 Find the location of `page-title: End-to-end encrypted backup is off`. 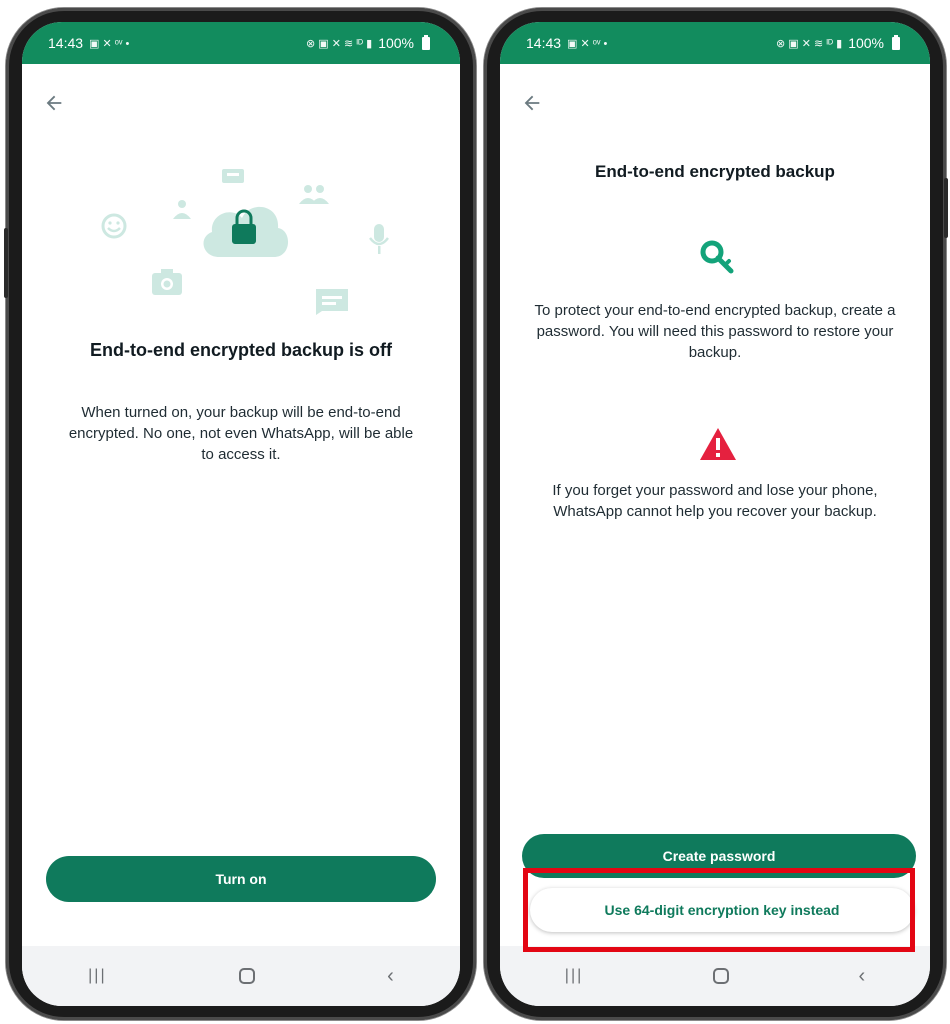

page-title: End-to-end encrypted backup is off is located at coordinates (241, 350).